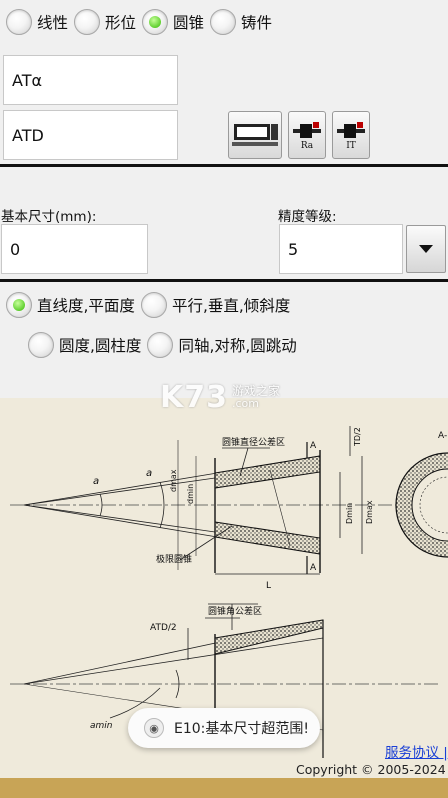 This screenshot has height=798, width=448. I want to click on tol-radio-roundness: 圆度,圆柱度, so click(84, 345).